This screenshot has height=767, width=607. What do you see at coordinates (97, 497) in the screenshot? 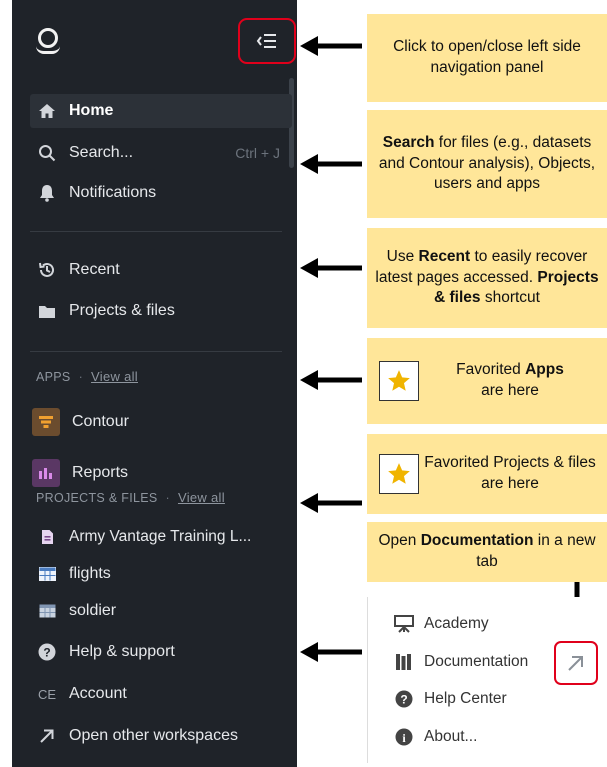
I see `projects-section-label: PROJECTS & FILES` at bounding box center [97, 497].